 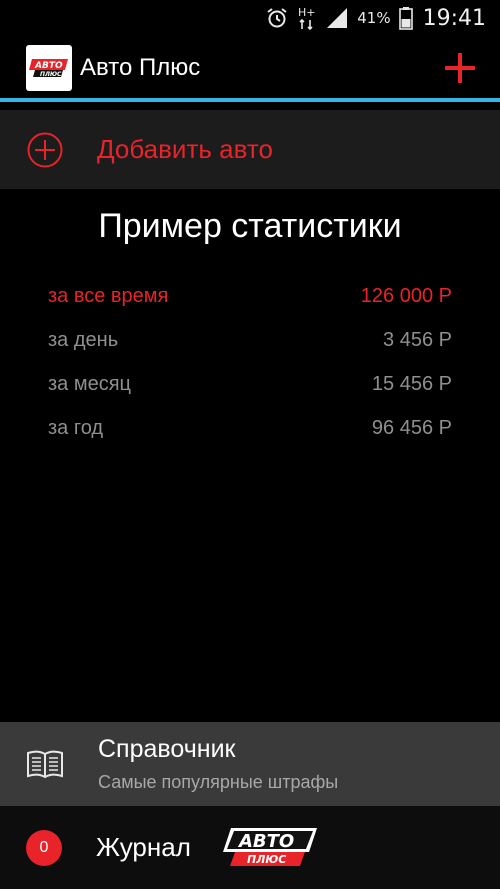 I want to click on stat-label: за день, so click(x=83, y=339).